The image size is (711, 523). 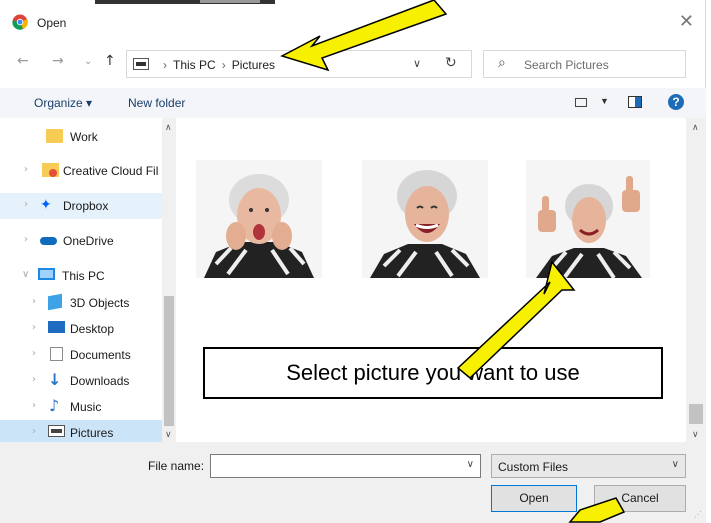 I want to click on window-title: Open, so click(x=52, y=23).